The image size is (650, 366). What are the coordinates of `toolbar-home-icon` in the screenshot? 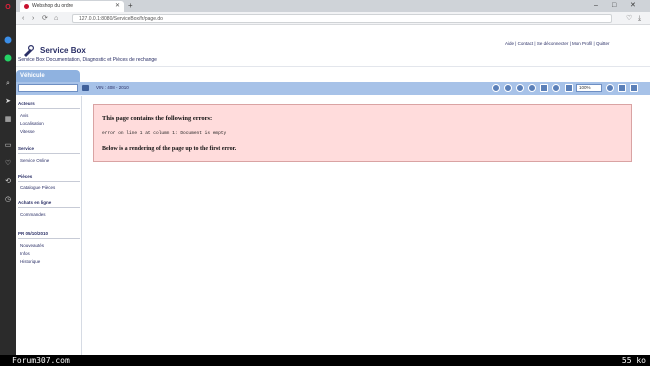 It's located at (496, 88).